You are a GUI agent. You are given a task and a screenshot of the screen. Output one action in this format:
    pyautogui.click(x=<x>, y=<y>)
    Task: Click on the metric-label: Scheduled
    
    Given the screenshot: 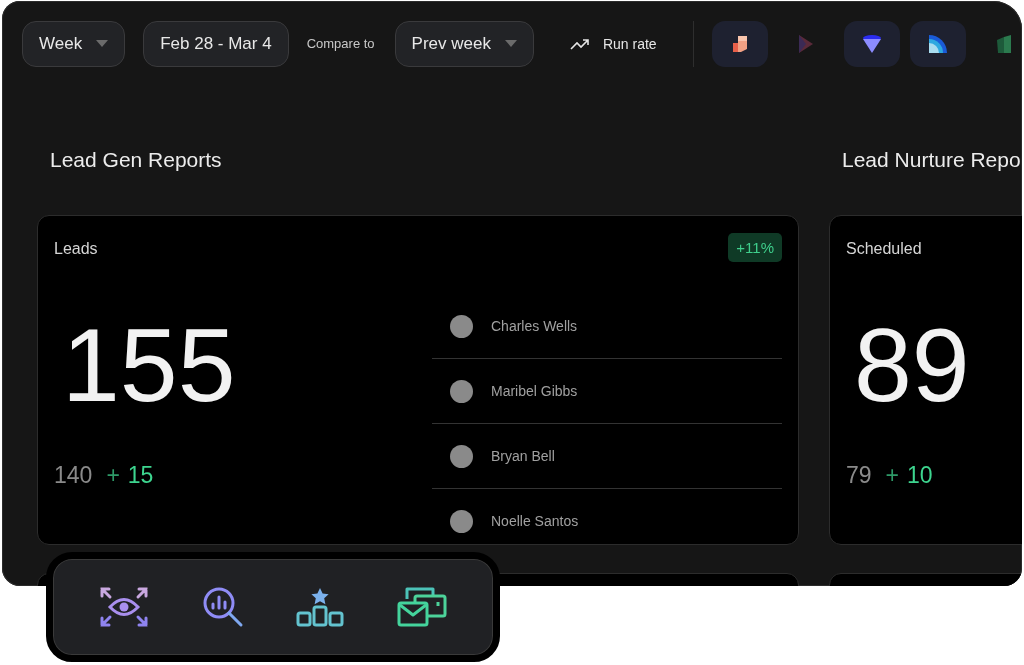 What is the action you would take?
    pyautogui.click(x=884, y=249)
    